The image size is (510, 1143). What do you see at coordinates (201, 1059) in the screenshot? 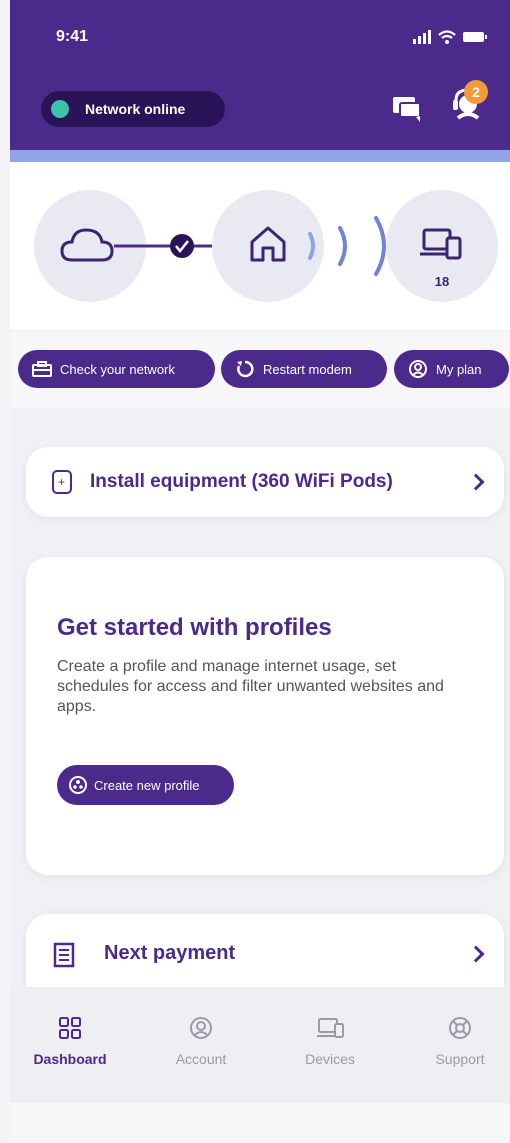
I see `nav-account-label: Account` at bounding box center [201, 1059].